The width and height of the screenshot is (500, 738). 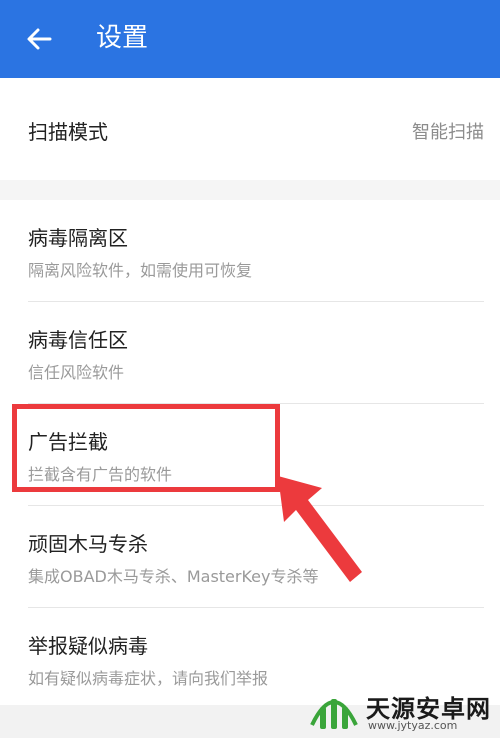 I want to click on app-bar: 设置, so click(x=250, y=39).